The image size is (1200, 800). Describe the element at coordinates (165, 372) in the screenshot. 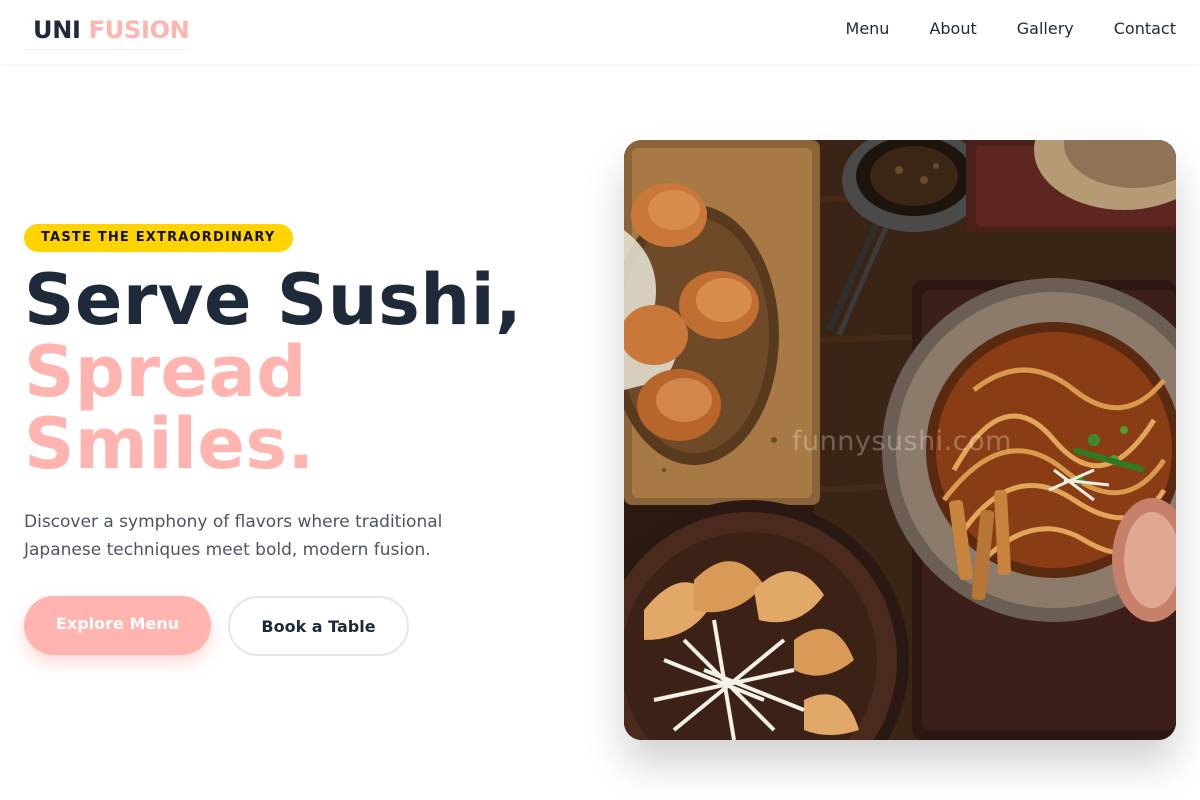

I see `headline-line-2: Spread` at that location.